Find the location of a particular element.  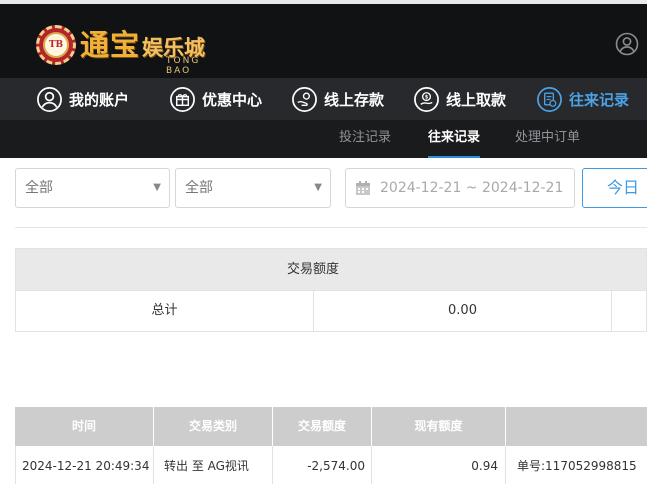

date-range-value: 2024-12-21 ~ 2024-12-21 is located at coordinates (472, 188).